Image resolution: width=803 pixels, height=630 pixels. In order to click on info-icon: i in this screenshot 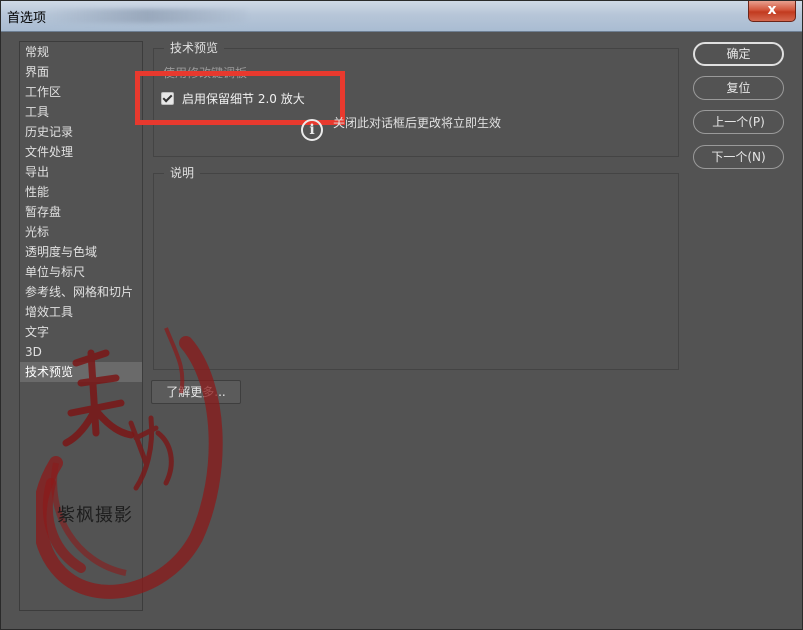, I will do `click(312, 130)`.